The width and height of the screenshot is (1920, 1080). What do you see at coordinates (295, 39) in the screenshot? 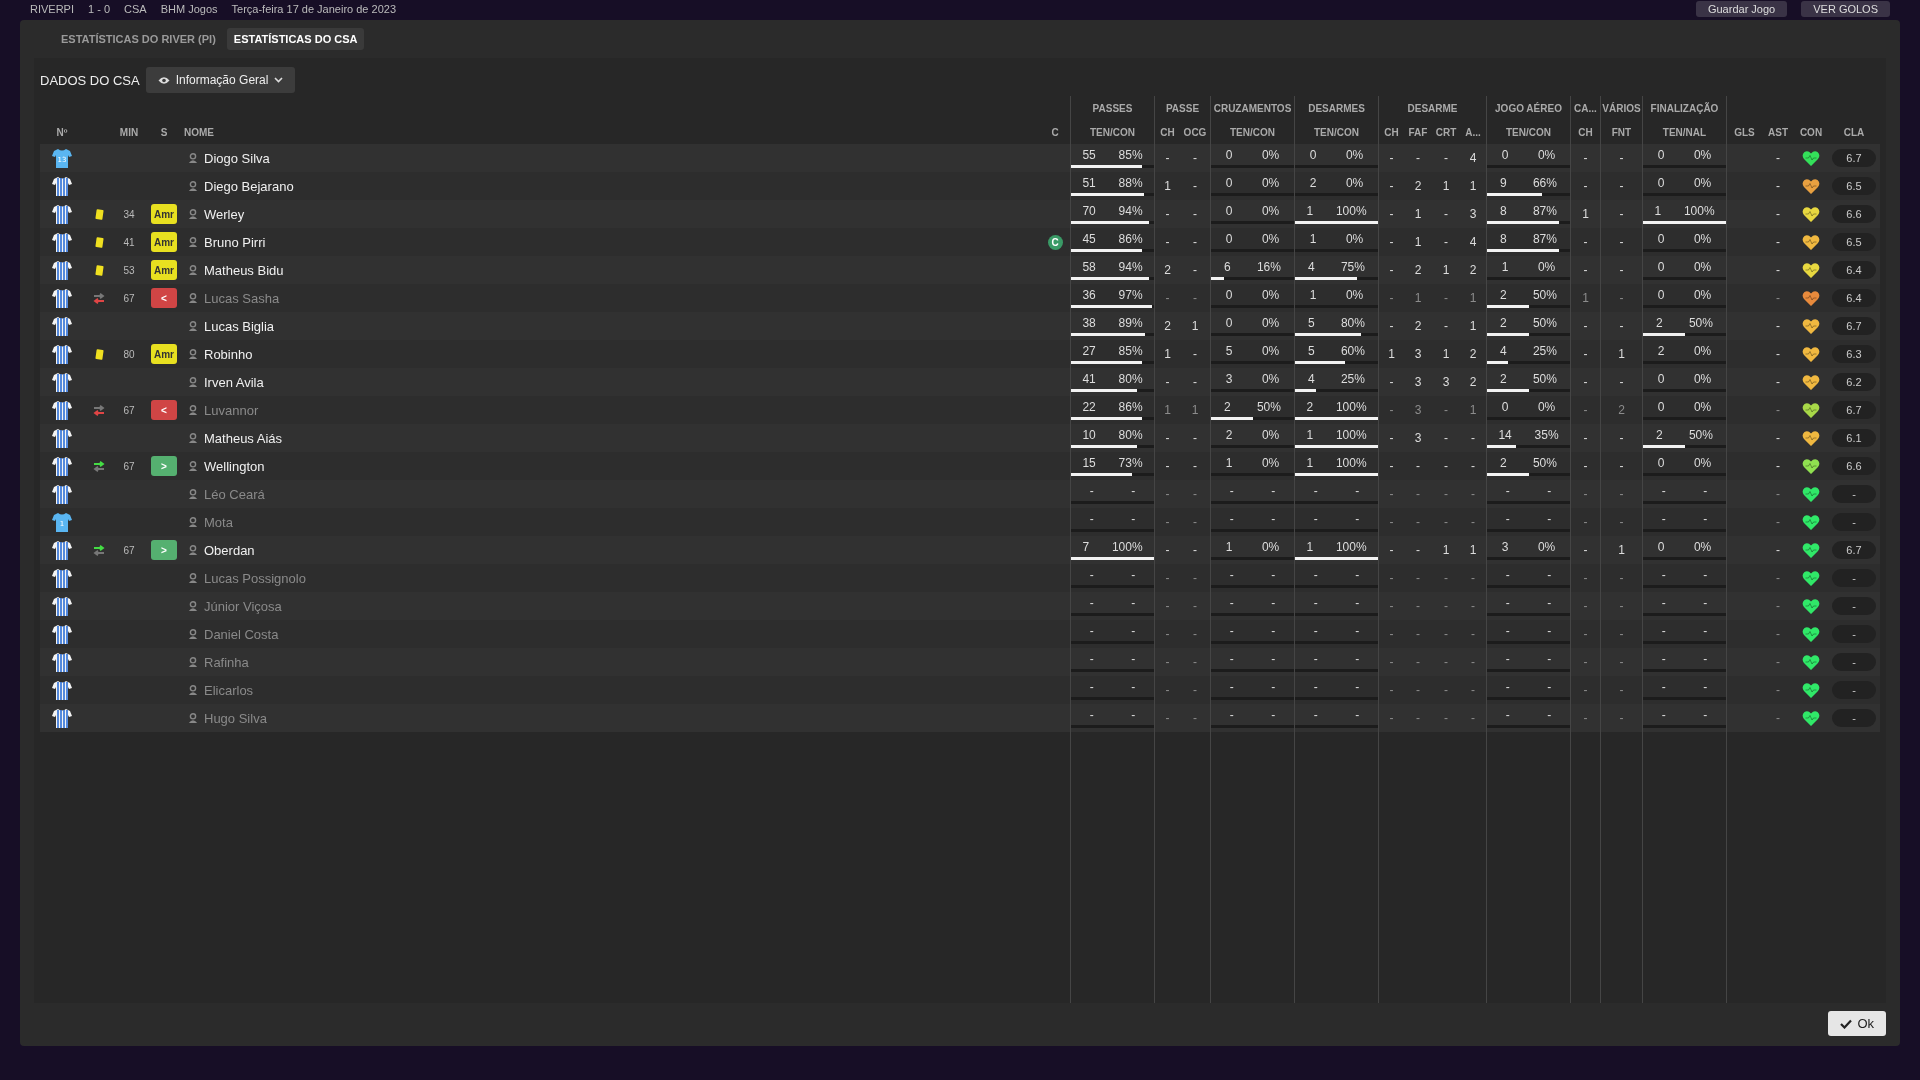
I see `team-tab: ESTATÍSTICAS DO CSA` at bounding box center [295, 39].